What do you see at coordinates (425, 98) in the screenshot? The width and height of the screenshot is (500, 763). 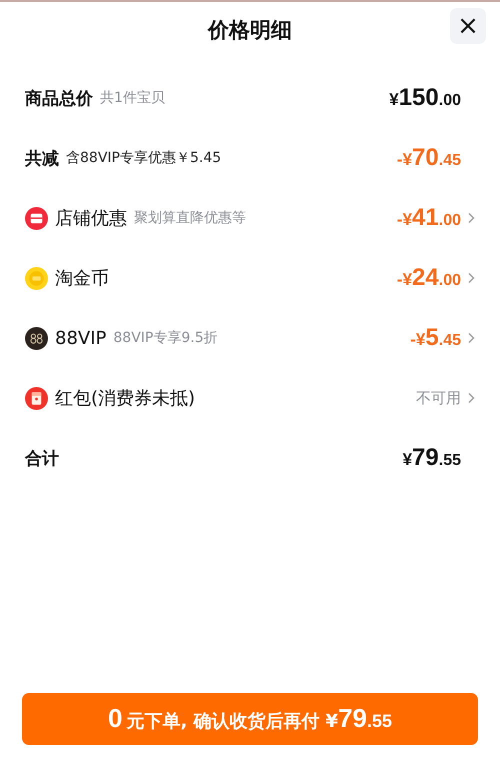 I see `price-amount: ¥150.00` at bounding box center [425, 98].